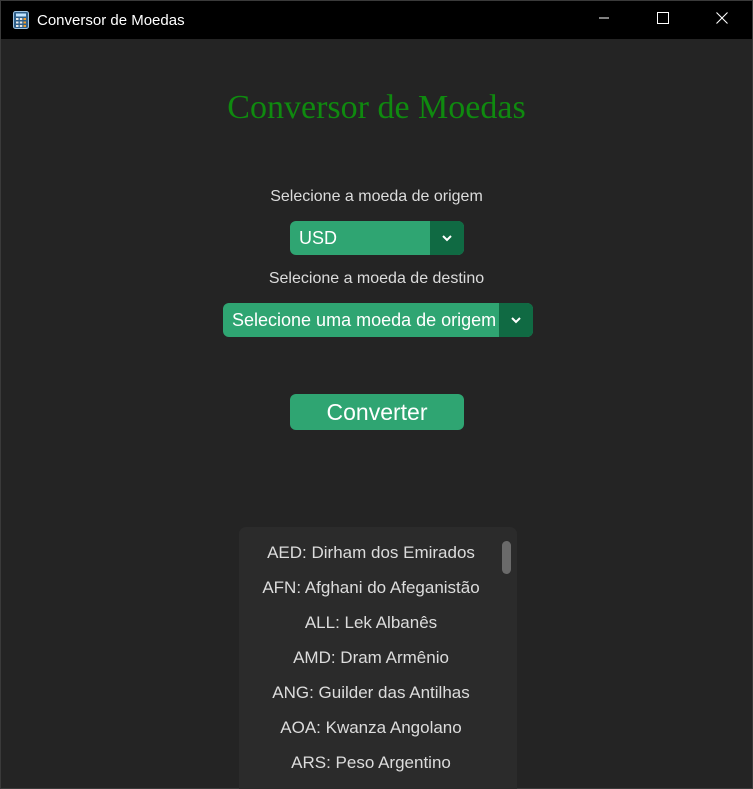 The width and height of the screenshot is (753, 789). What do you see at coordinates (361, 320) in the screenshot?
I see `destination-currency-value: Selecione uma moeda de origem` at bounding box center [361, 320].